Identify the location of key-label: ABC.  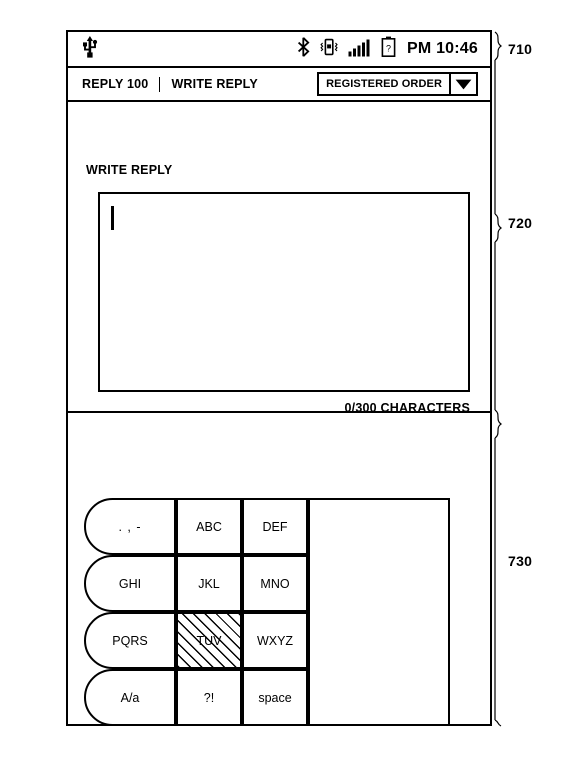
(209, 526).